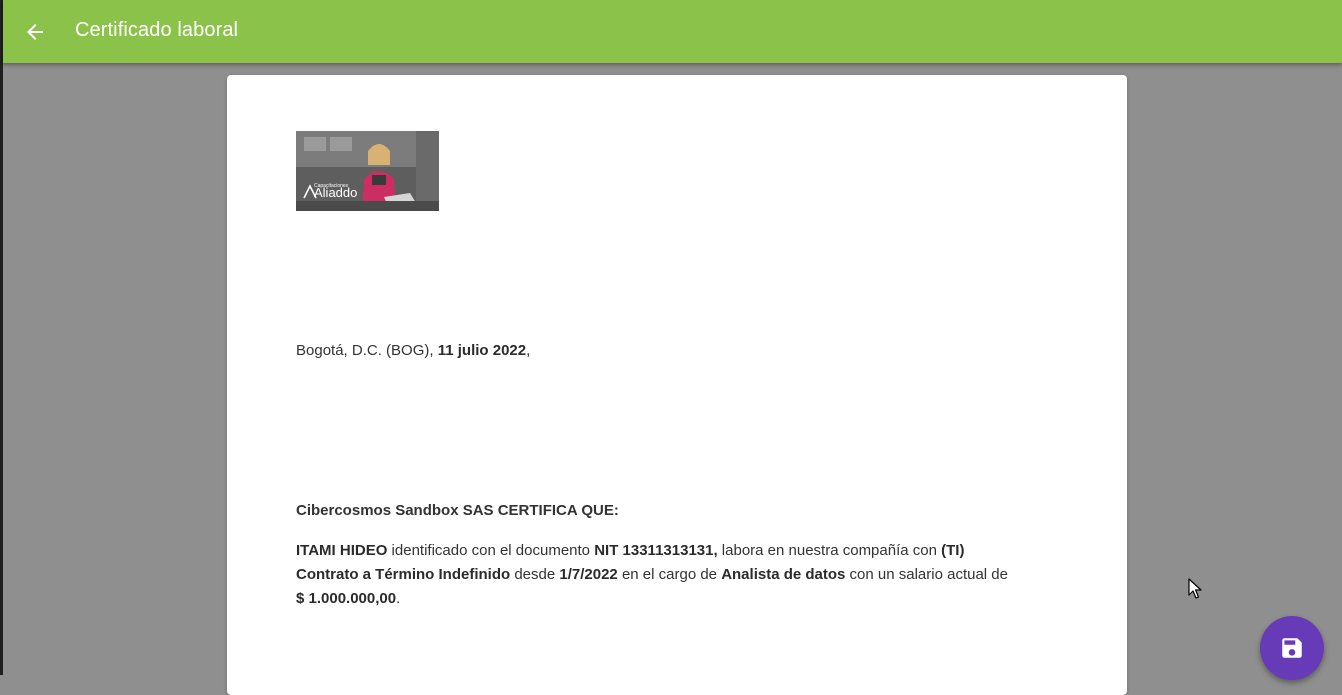  I want to click on start-date: 1/7/2022, so click(588, 574).